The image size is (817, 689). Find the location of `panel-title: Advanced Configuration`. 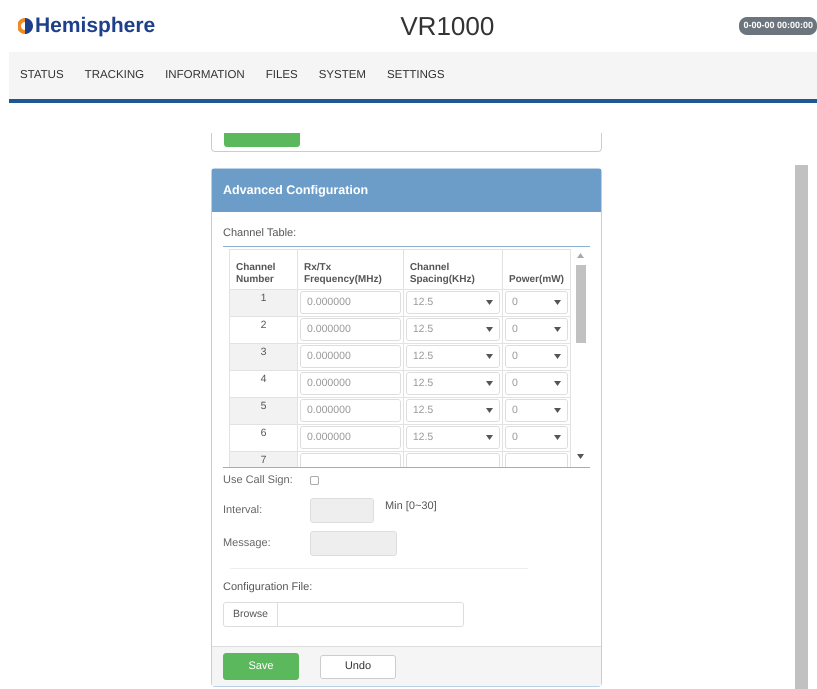

panel-title: Advanced Configuration is located at coordinates (406, 190).